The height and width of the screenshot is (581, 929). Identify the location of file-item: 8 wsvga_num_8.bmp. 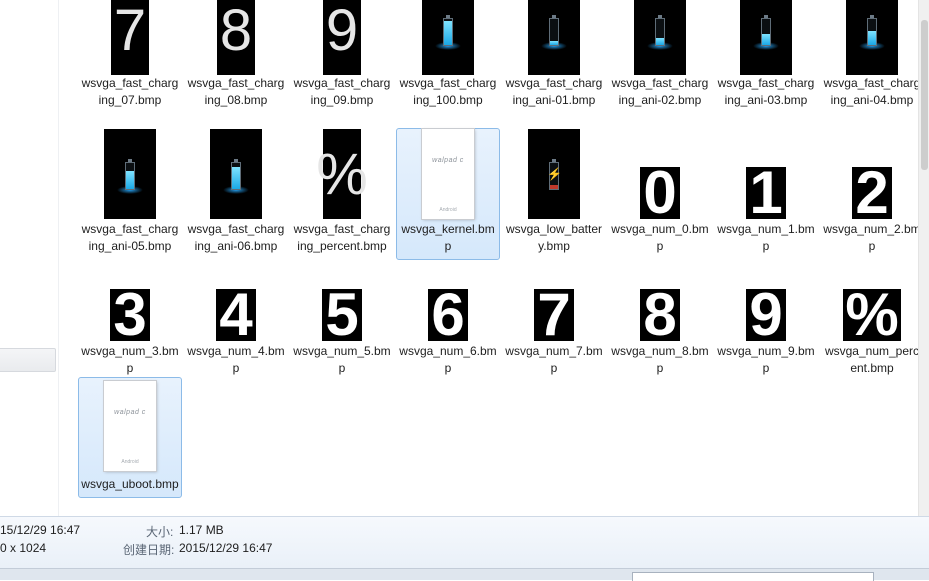
(660, 329).